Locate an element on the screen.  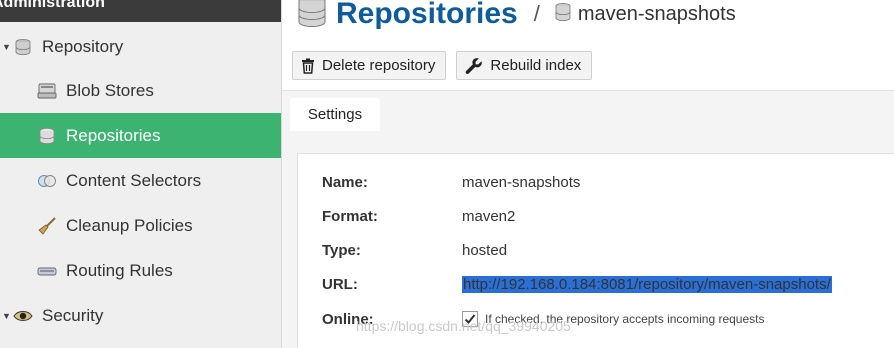
delete-repository-button: Delete repository is located at coordinates (369, 65).